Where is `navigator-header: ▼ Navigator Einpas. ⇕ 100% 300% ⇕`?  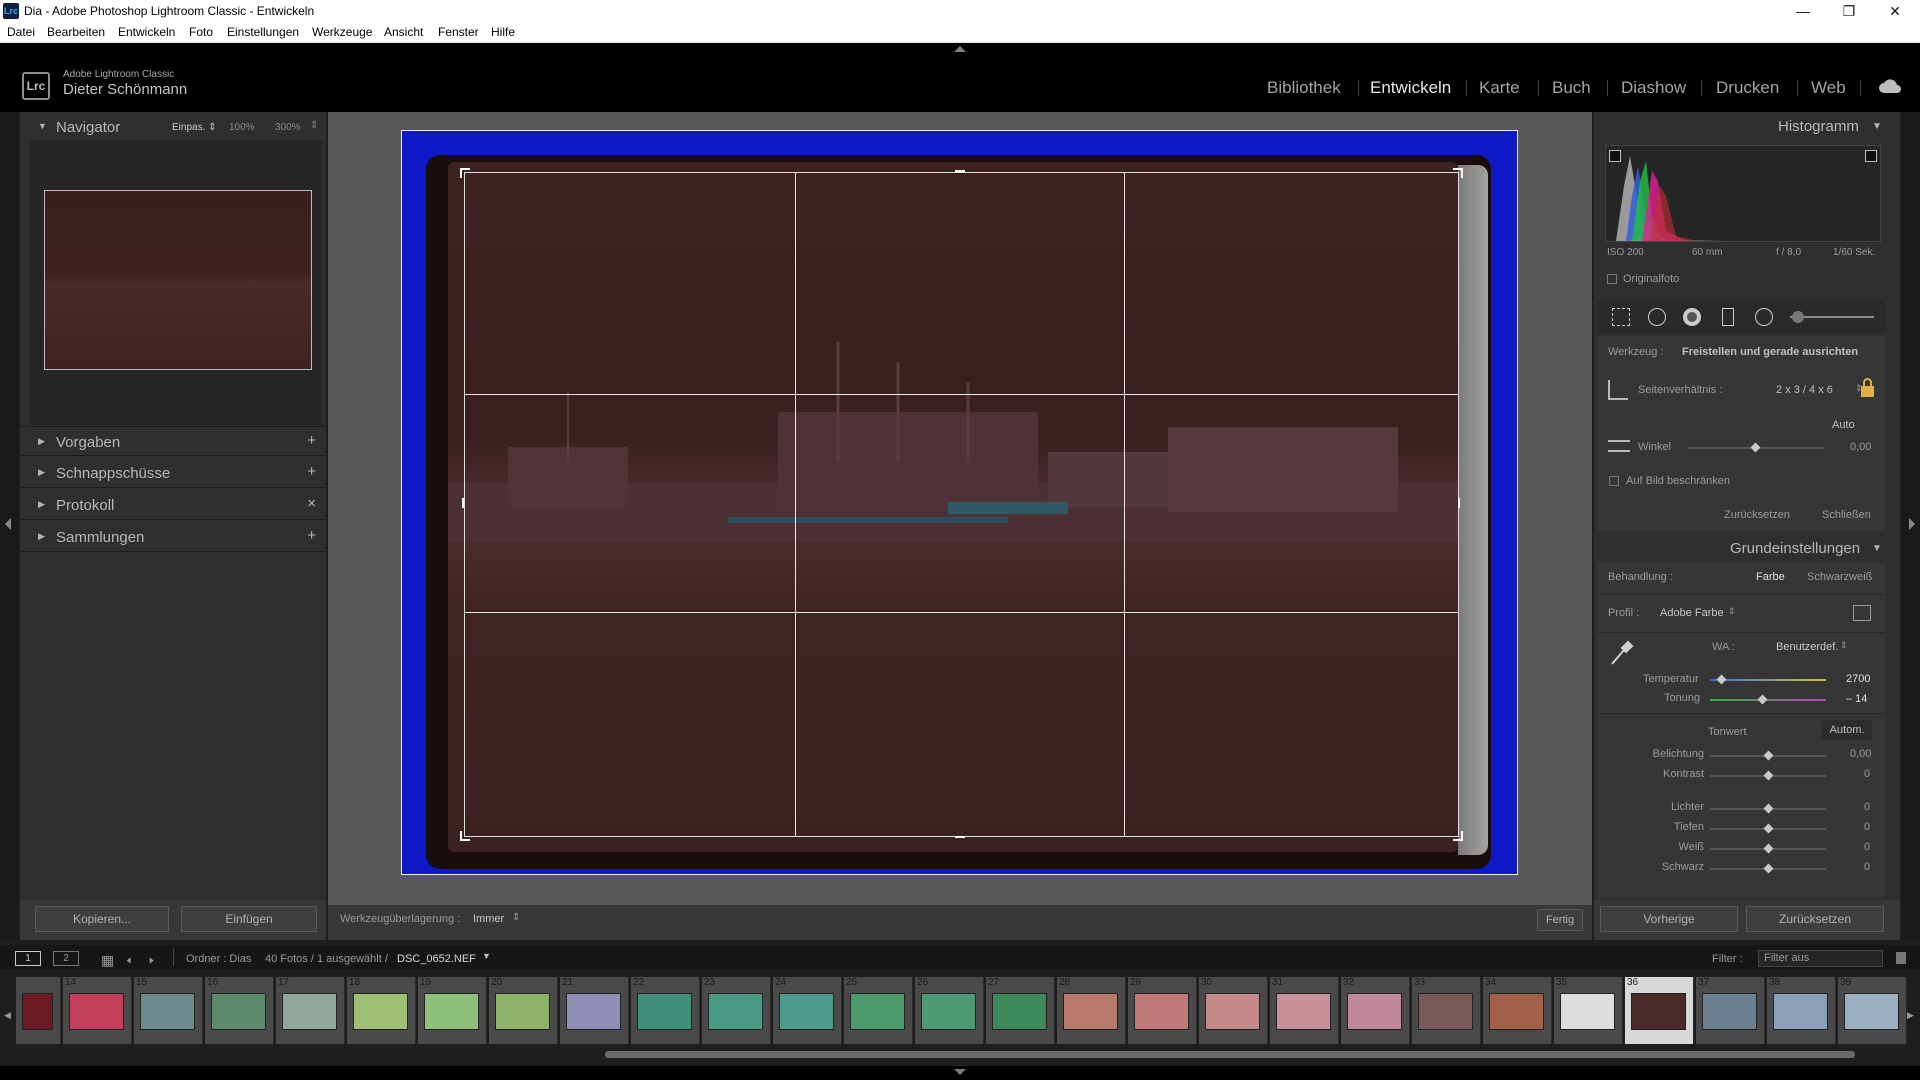
navigator-header: ▼ Navigator Einpas. ⇕ 100% 300% ⇕ is located at coordinates (173, 127).